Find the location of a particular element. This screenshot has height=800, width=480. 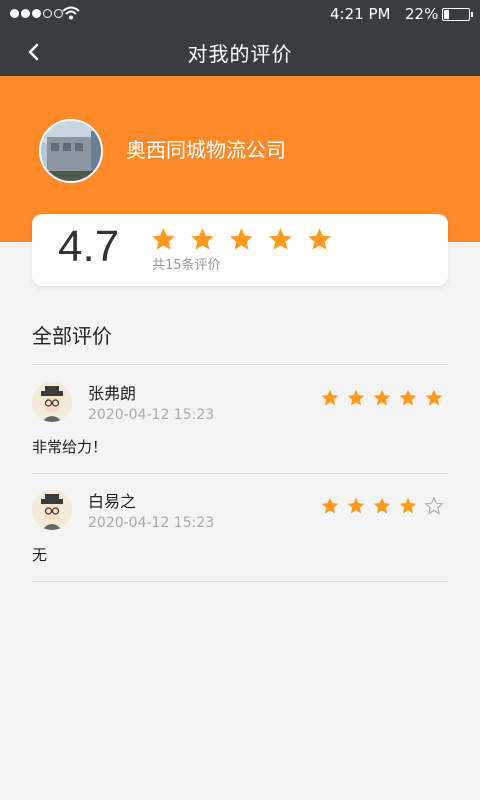

reviewer-name: 白易之 is located at coordinates (112, 501).